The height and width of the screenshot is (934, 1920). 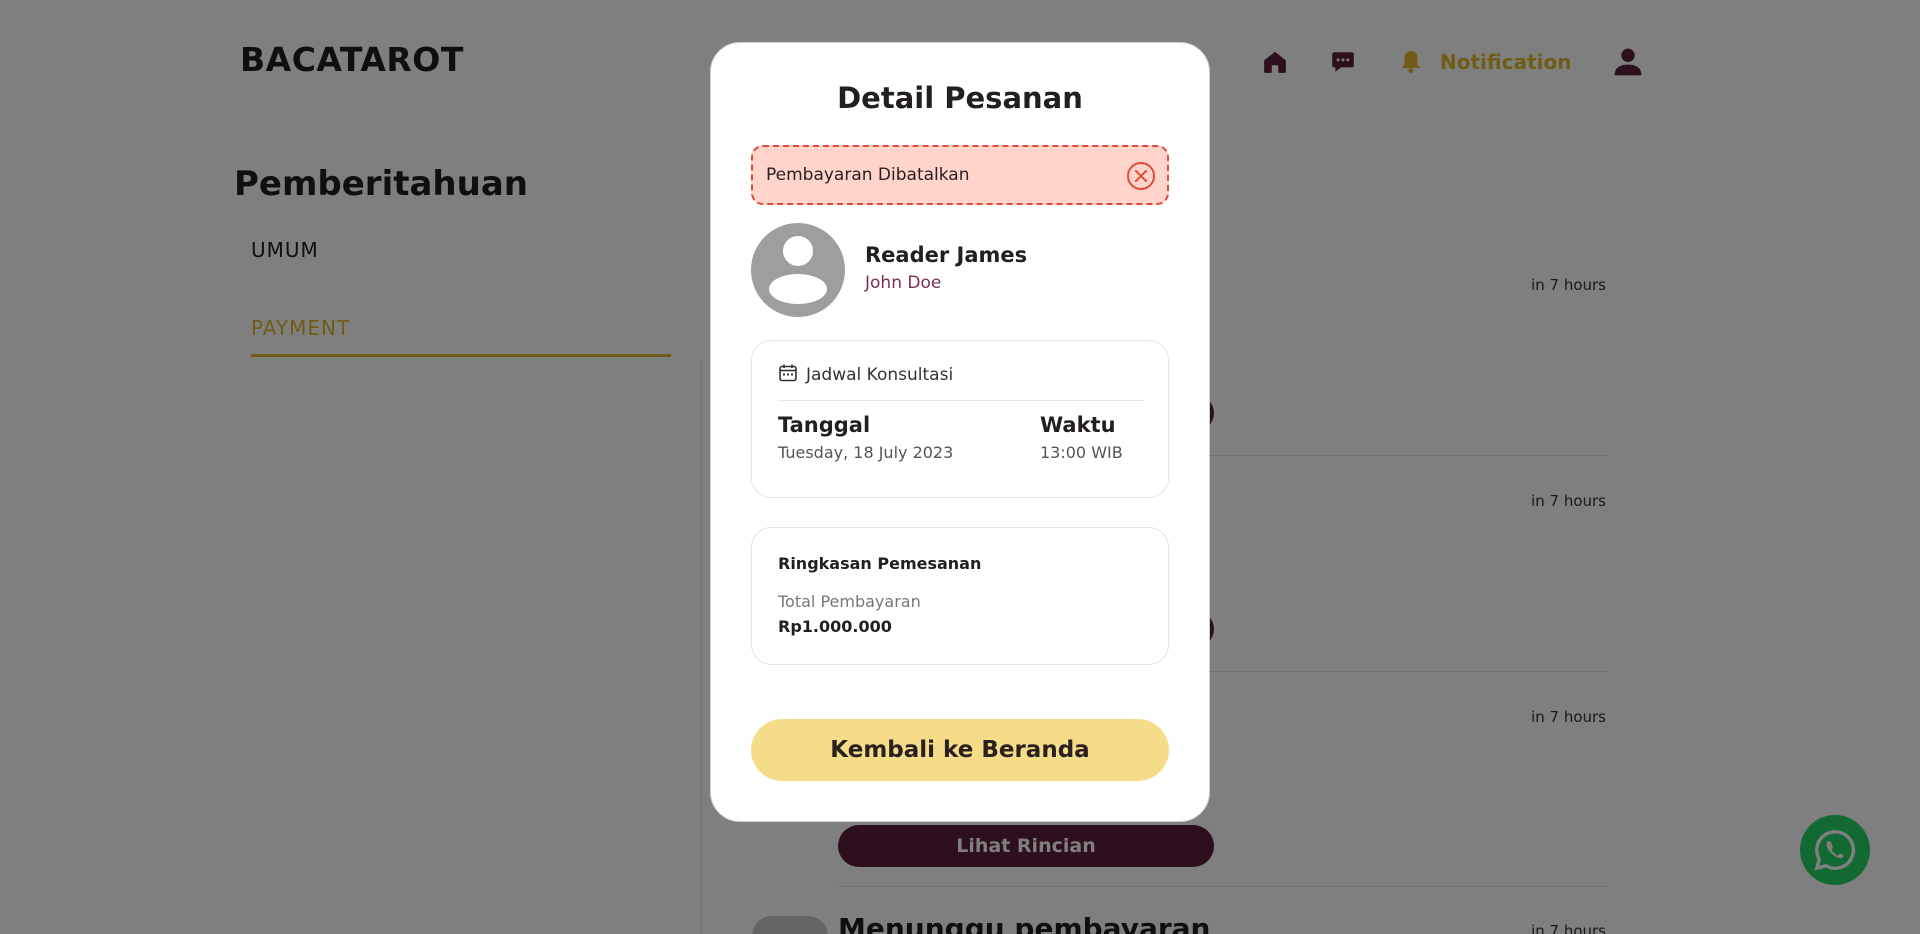 I want to click on time-value: 13:00 WIB, so click(x=1081, y=452).